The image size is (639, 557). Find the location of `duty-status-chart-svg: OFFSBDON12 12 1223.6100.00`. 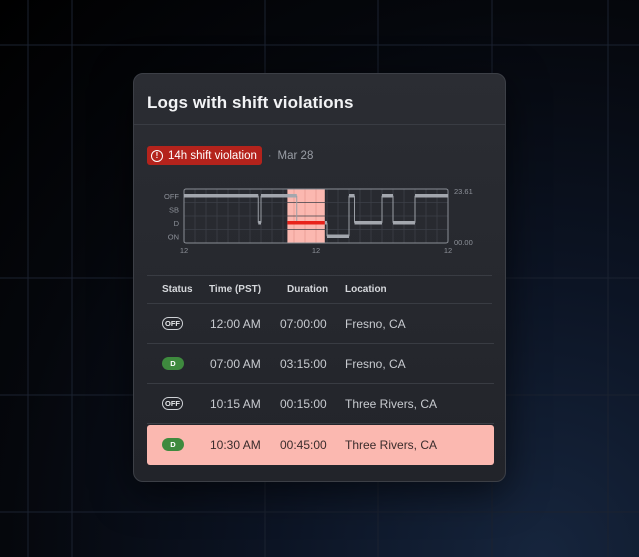

duty-status-chart-svg: OFFSBDON12 12 1223.6100.00 is located at coordinates (318, 221).